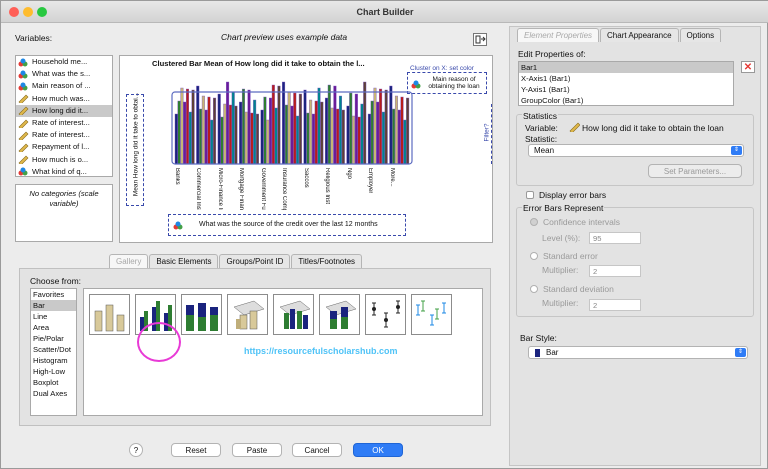 Image resolution: width=768 pixels, height=469 pixels. I want to click on display-error-bars-checkbox, so click(530, 195).